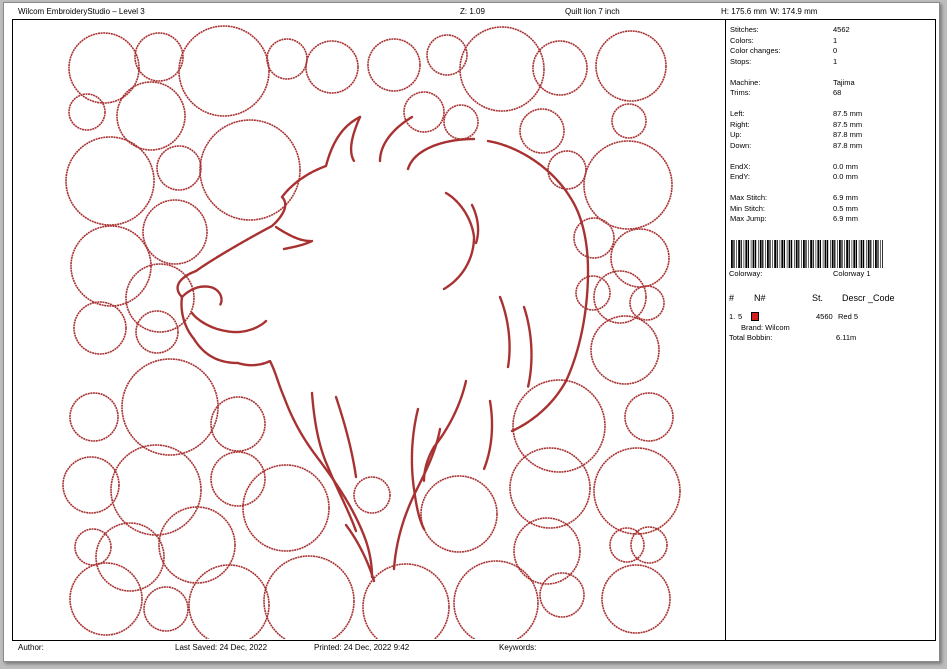 The width and height of the screenshot is (947, 669). What do you see at coordinates (221, 647) in the screenshot?
I see `last-saved: Last Saved: 24 Dec, 2022` at bounding box center [221, 647].